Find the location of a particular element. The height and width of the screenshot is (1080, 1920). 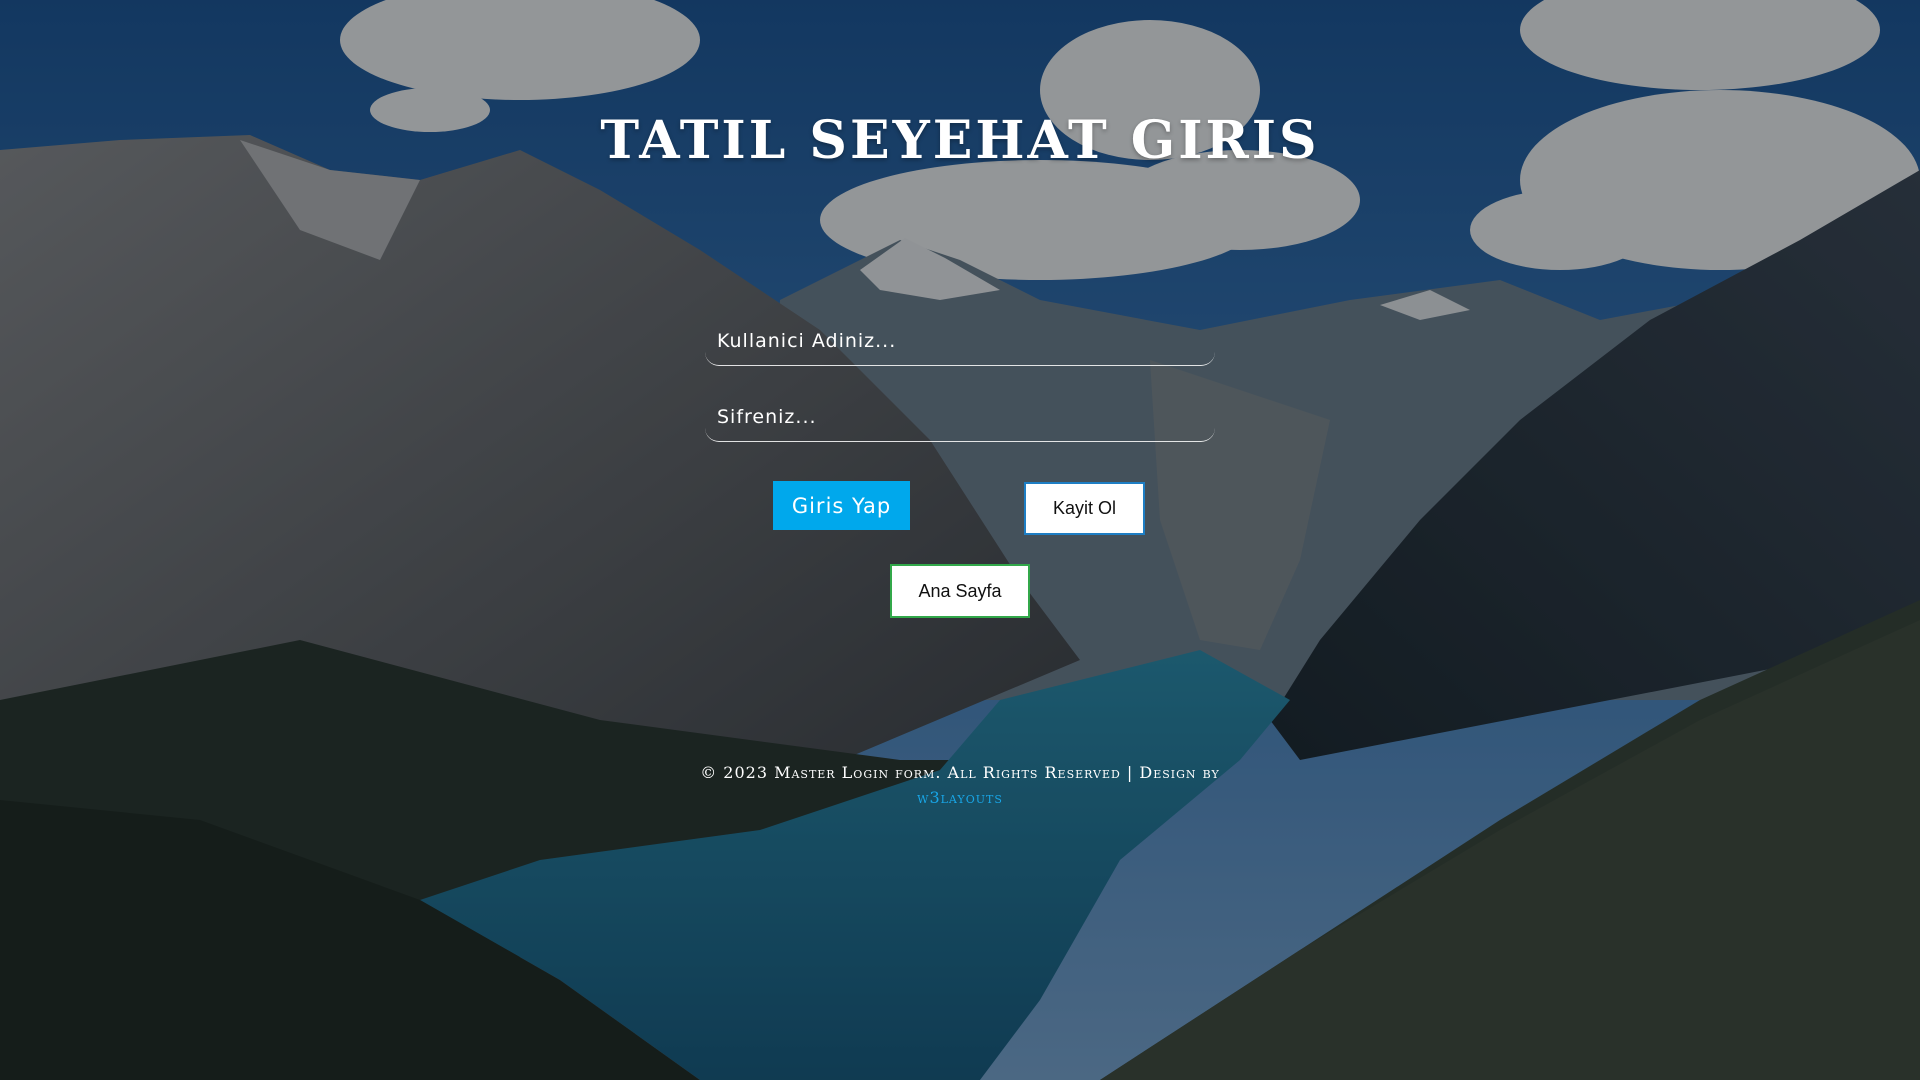

username-field is located at coordinates (960, 341).